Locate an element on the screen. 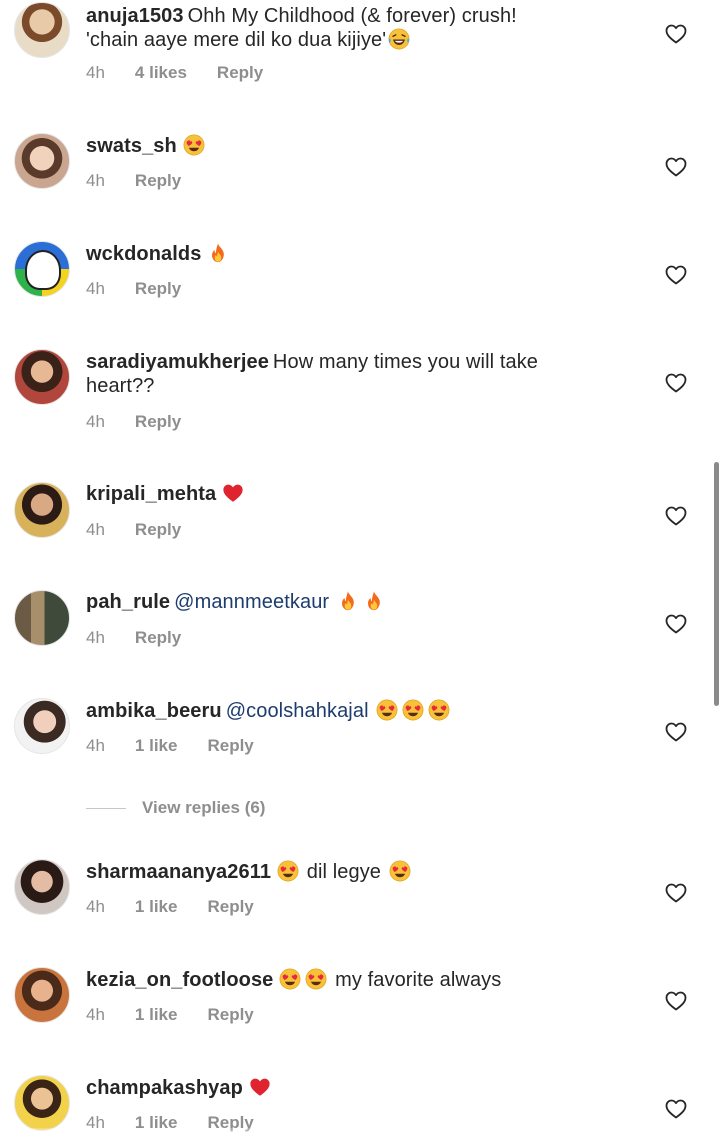 This screenshot has width=725, height=1141. mention-link: @mannmeetkaur is located at coordinates (251, 602).